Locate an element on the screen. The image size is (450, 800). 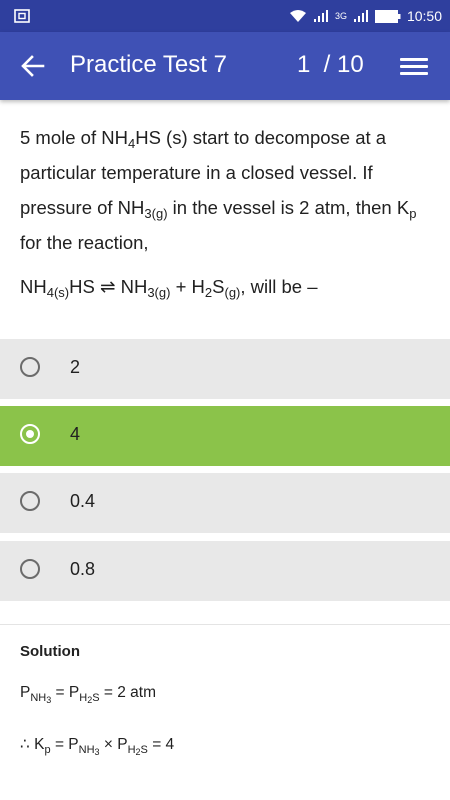
network-type: 3G is located at coordinates (340, 16).